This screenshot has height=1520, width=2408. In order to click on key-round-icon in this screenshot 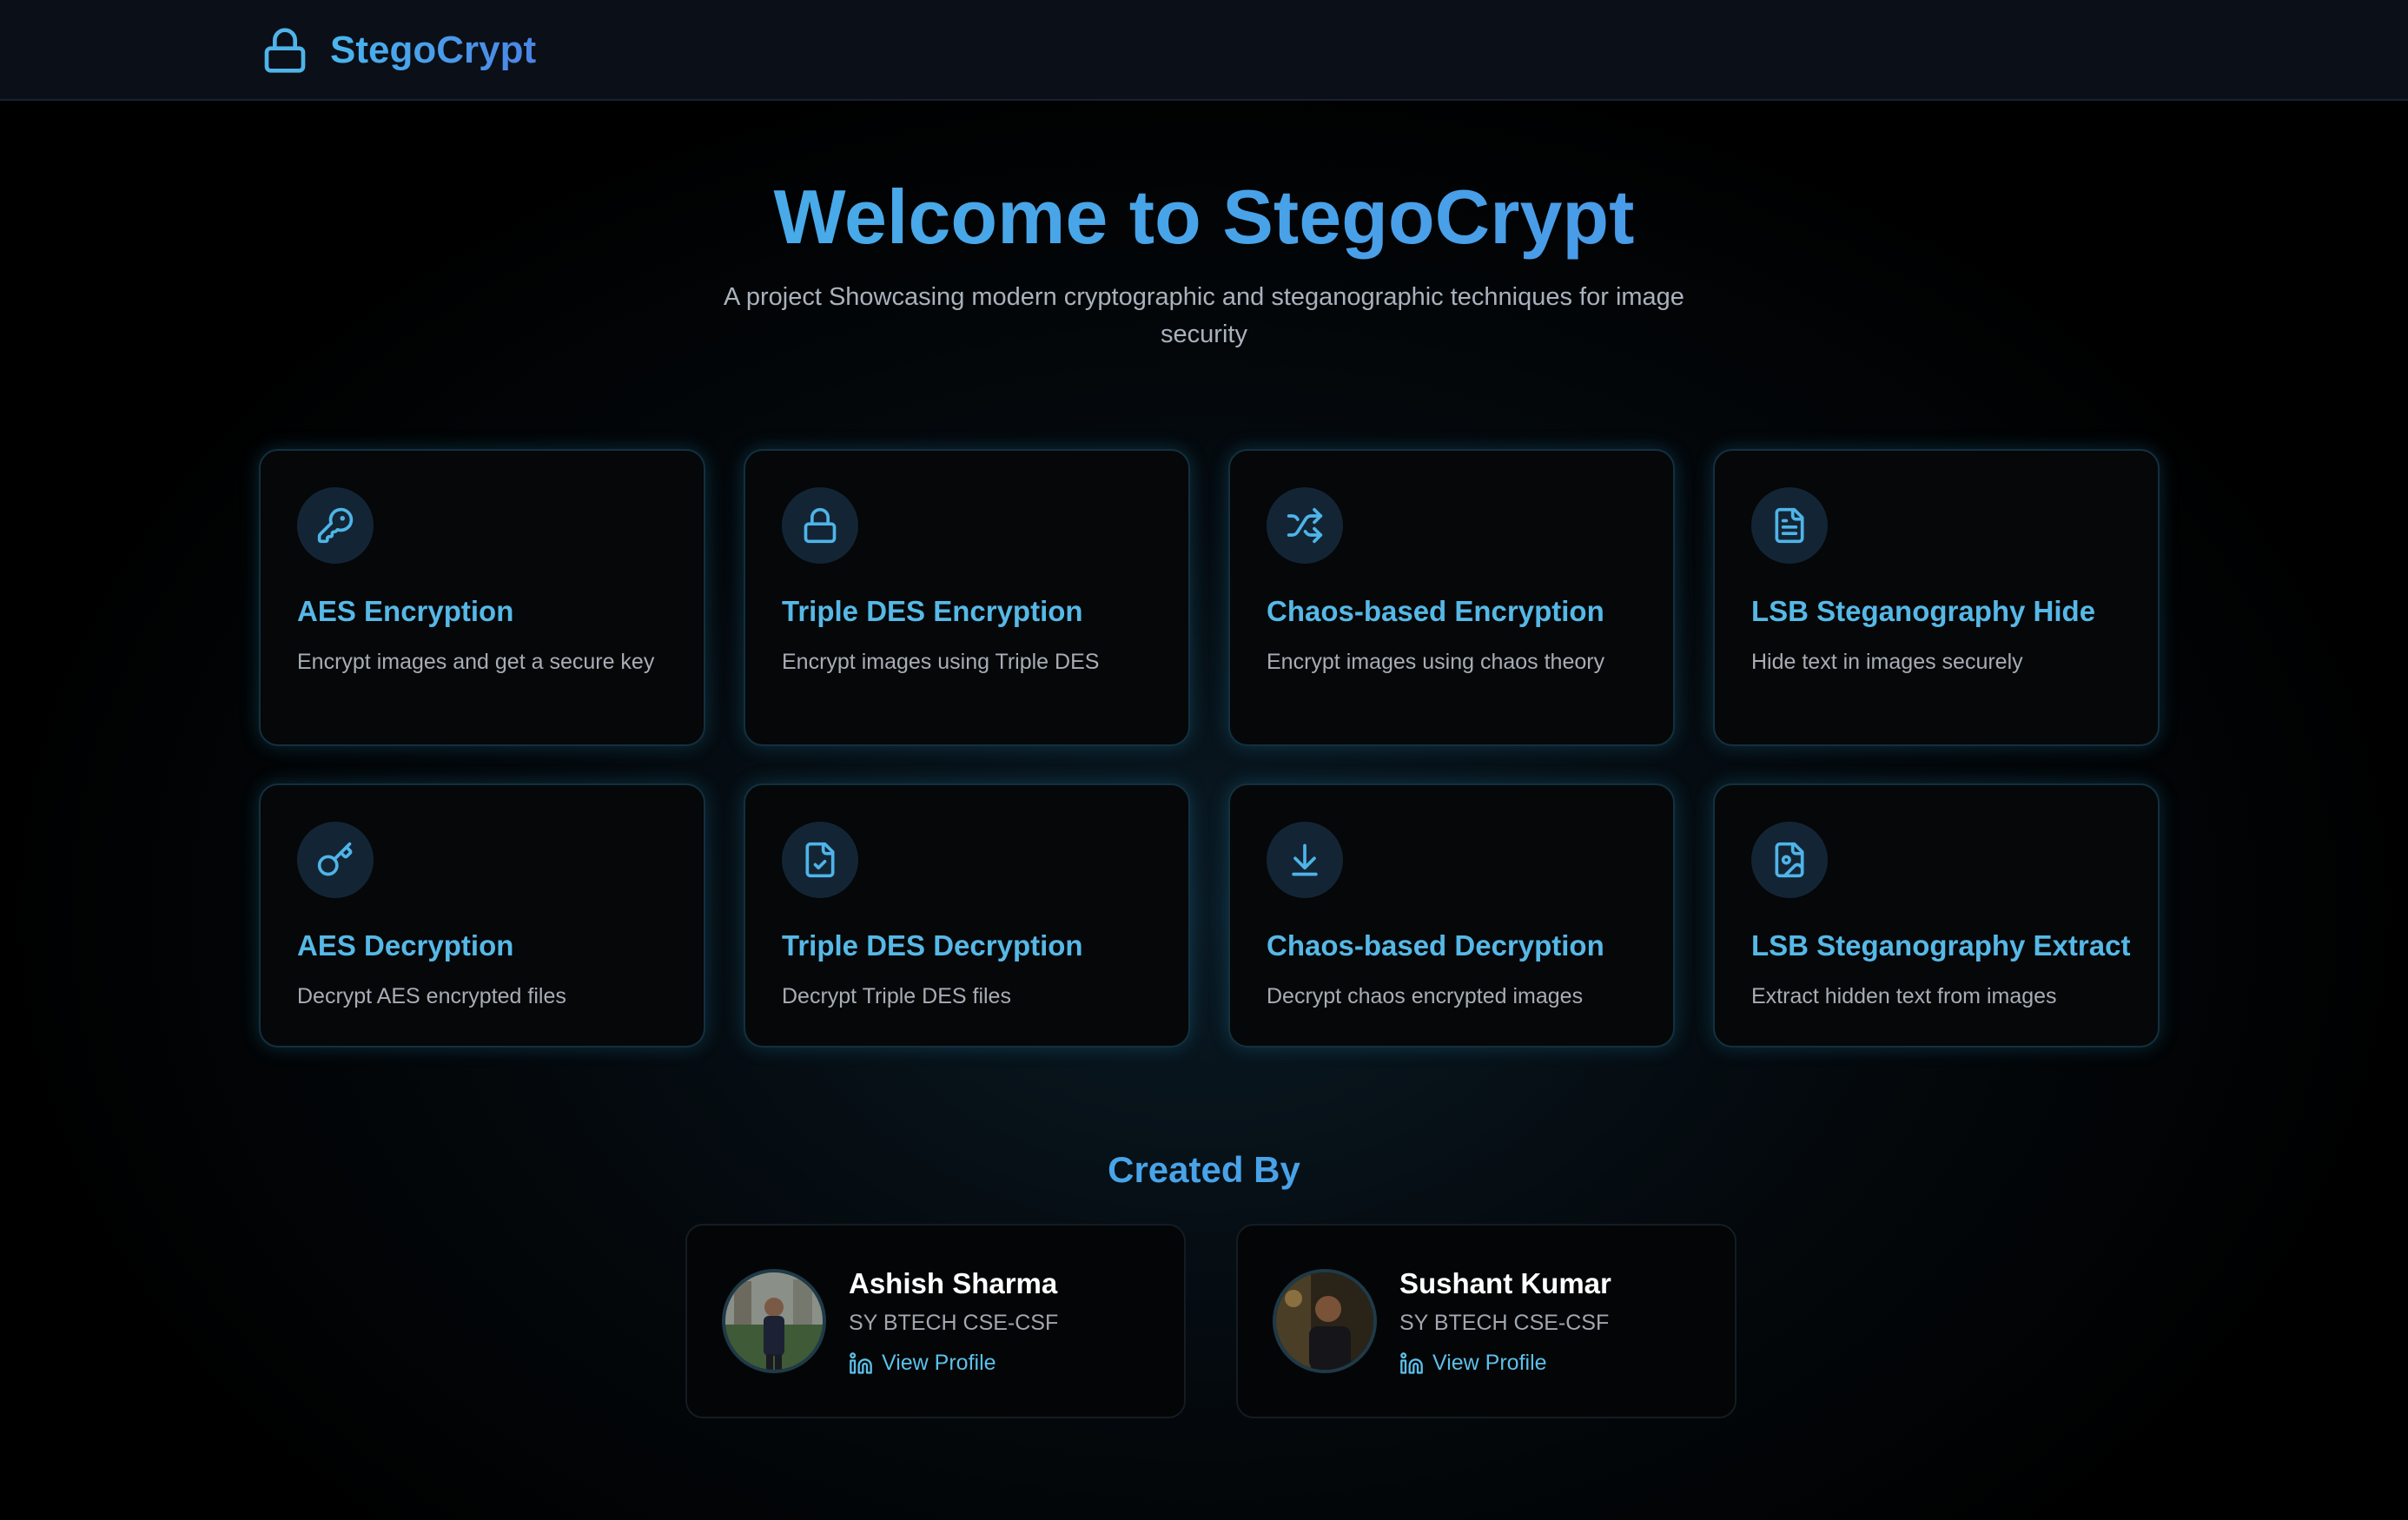, I will do `click(335, 859)`.